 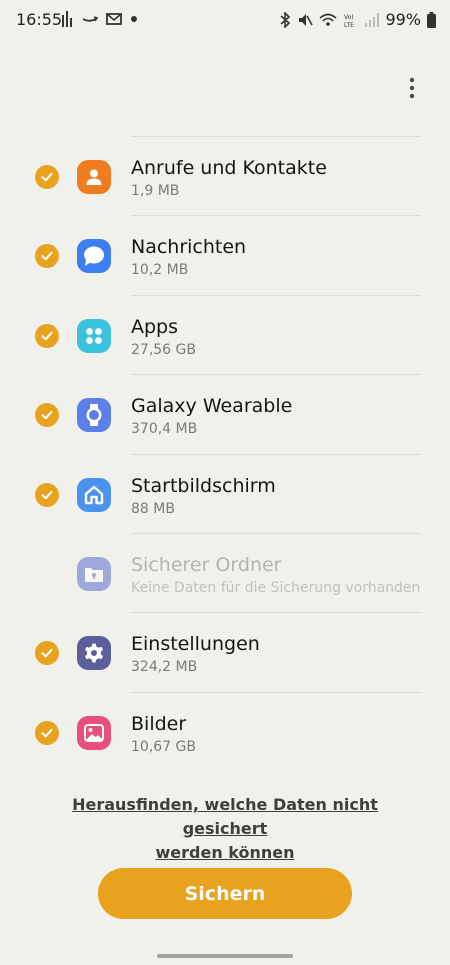 What do you see at coordinates (276, 587) in the screenshot?
I see `item-size: Keine Daten für die Sicherung vorhanden` at bounding box center [276, 587].